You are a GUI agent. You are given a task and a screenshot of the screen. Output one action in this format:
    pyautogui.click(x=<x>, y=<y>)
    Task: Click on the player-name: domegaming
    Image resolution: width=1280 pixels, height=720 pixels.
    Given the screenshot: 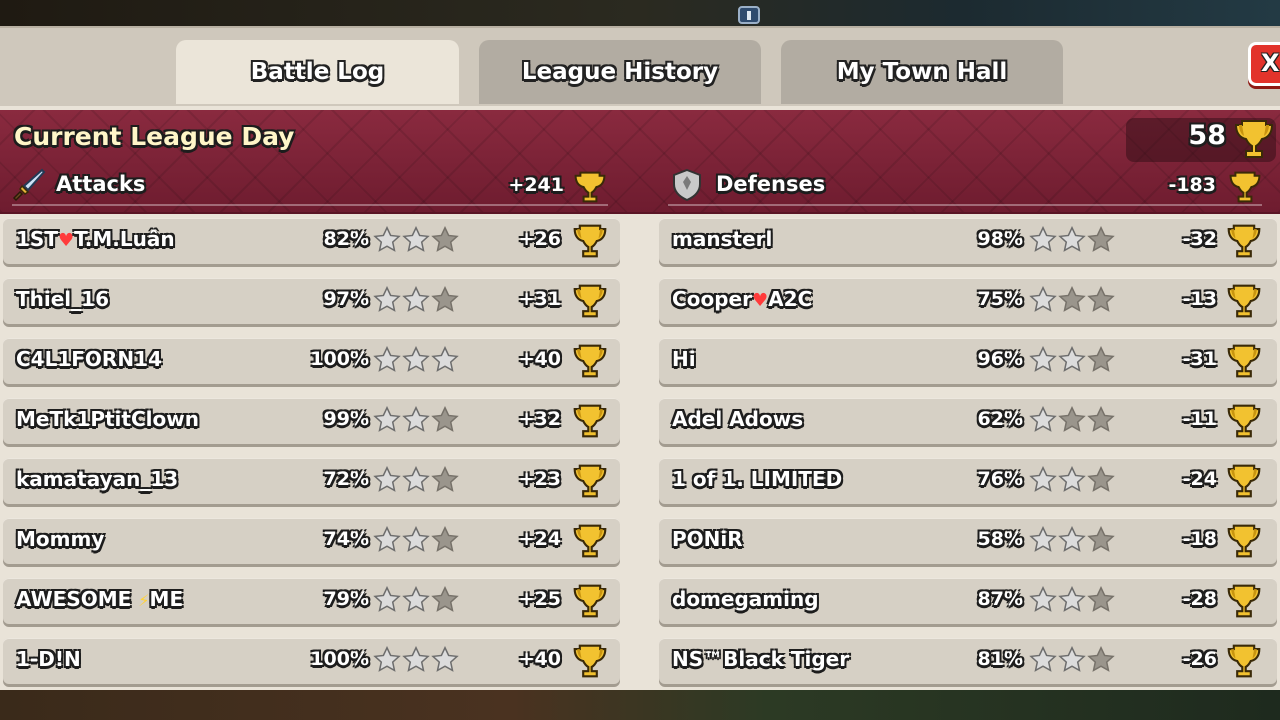 What is the action you would take?
    pyautogui.click(x=745, y=599)
    